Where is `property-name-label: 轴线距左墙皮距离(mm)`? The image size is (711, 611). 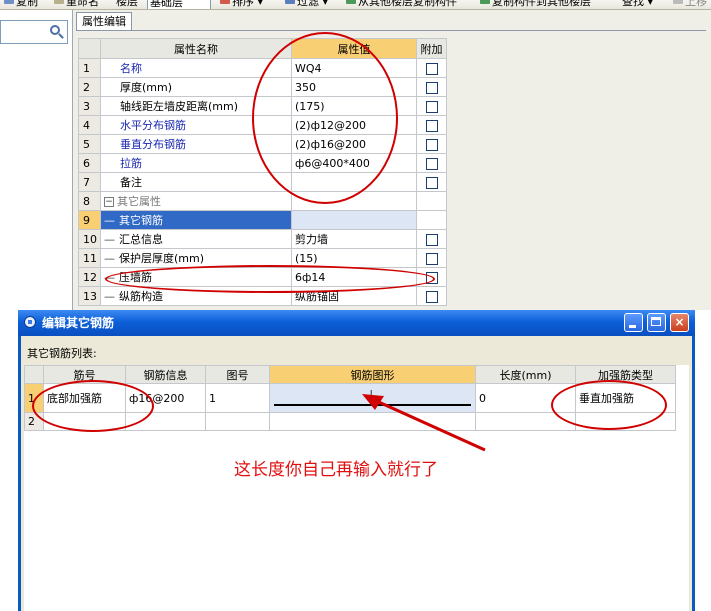 property-name-label: 轴线距左墙皮距离(mm) is located at coordinates (179, 106).